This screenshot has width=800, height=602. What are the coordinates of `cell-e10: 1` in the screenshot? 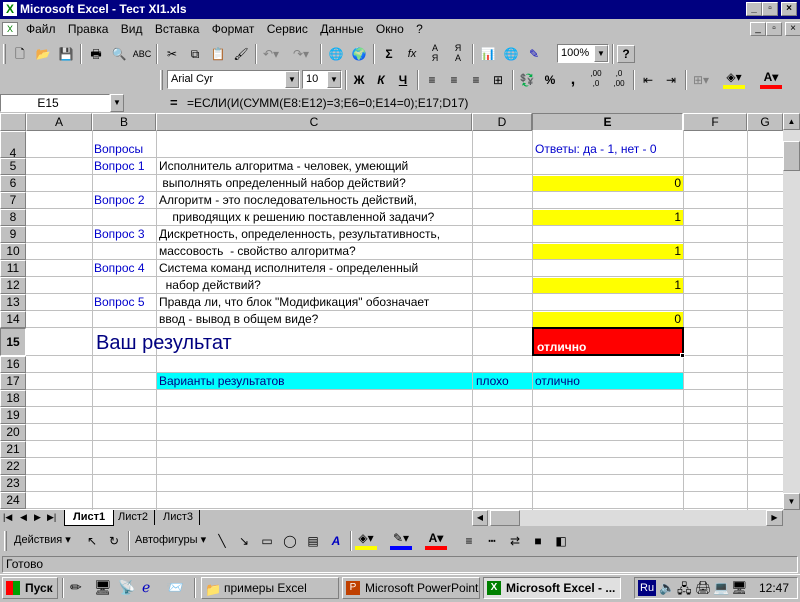 It's located at (608, 251).